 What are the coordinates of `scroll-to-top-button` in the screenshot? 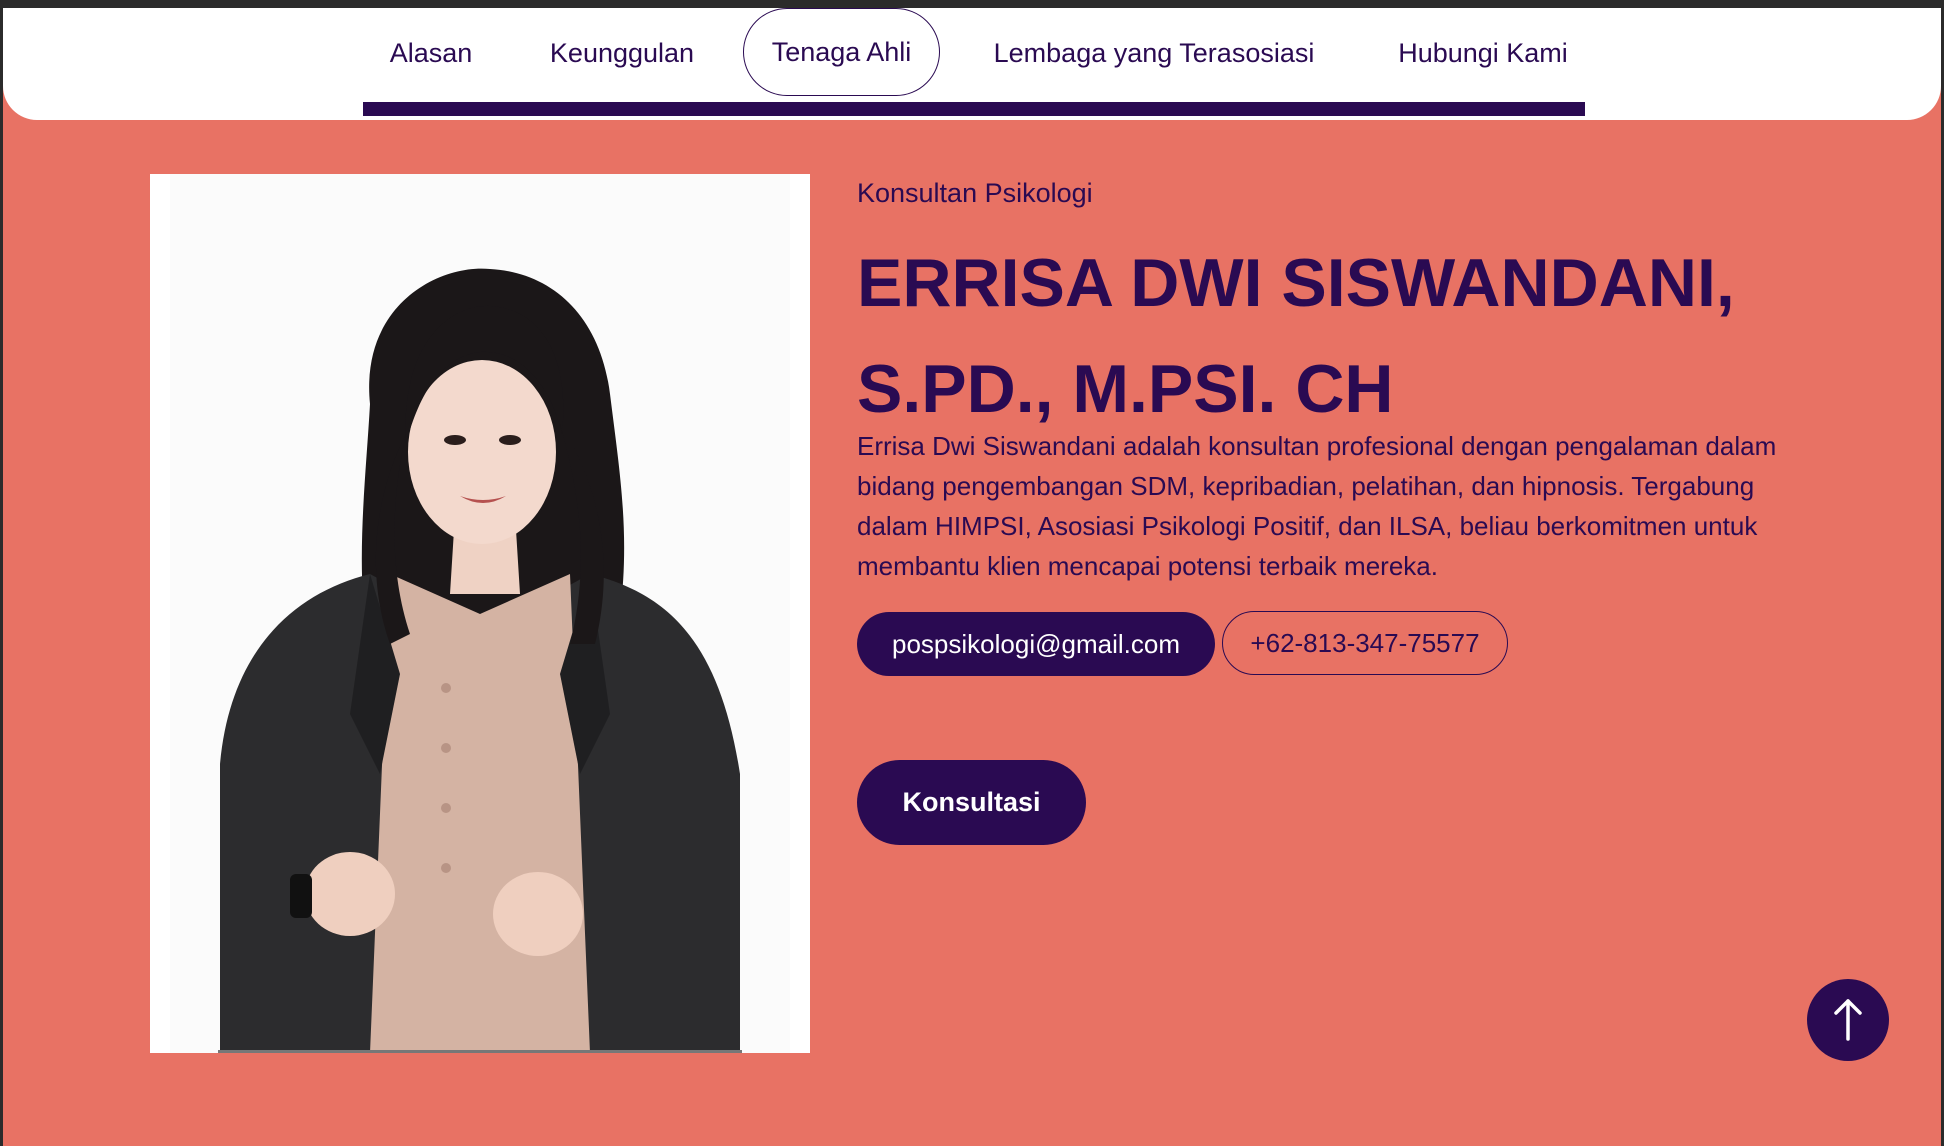 It's located at (1848, 1020).